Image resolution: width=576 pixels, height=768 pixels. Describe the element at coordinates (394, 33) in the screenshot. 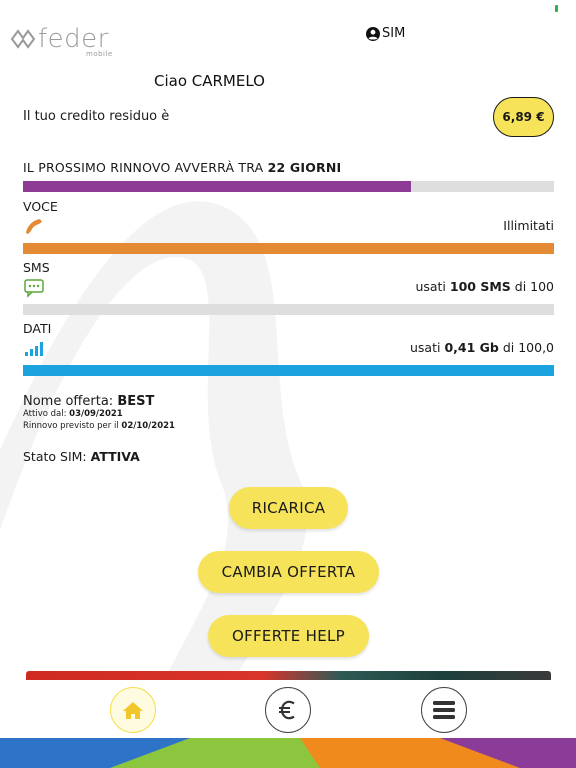

I see `sim-label: SIM` at that location.